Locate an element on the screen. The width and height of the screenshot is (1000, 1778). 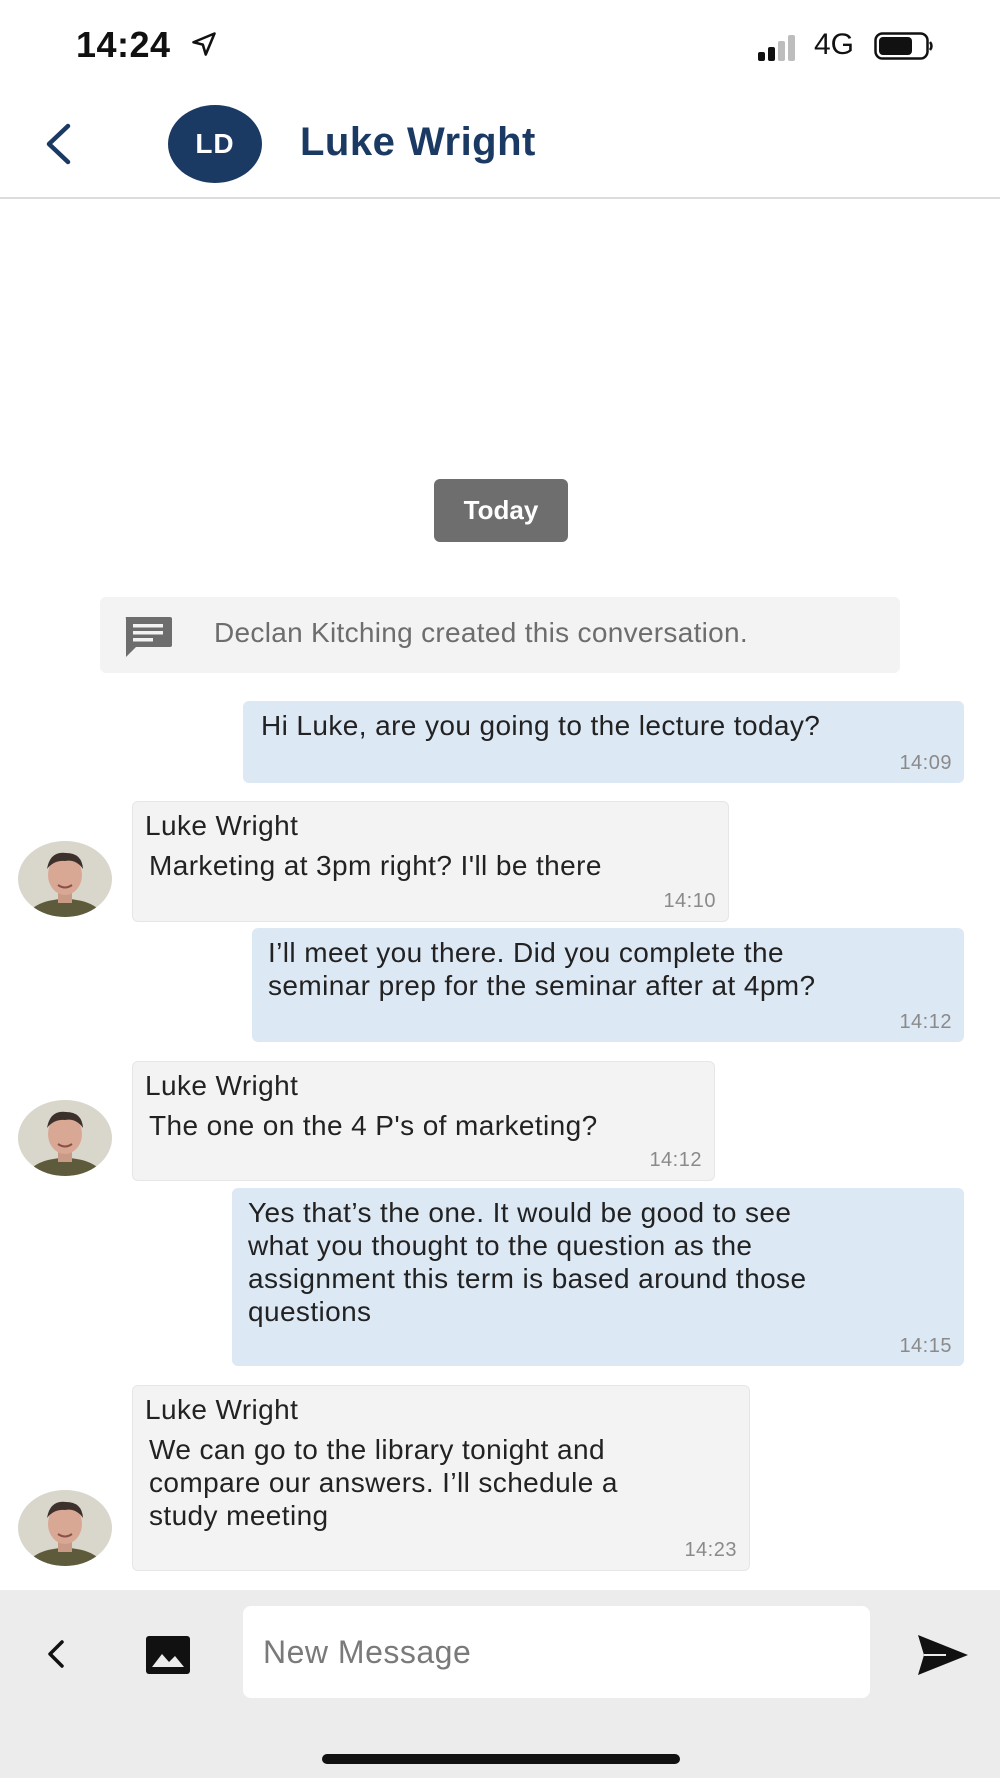
send-icon is located at coordinates (943, 1655).